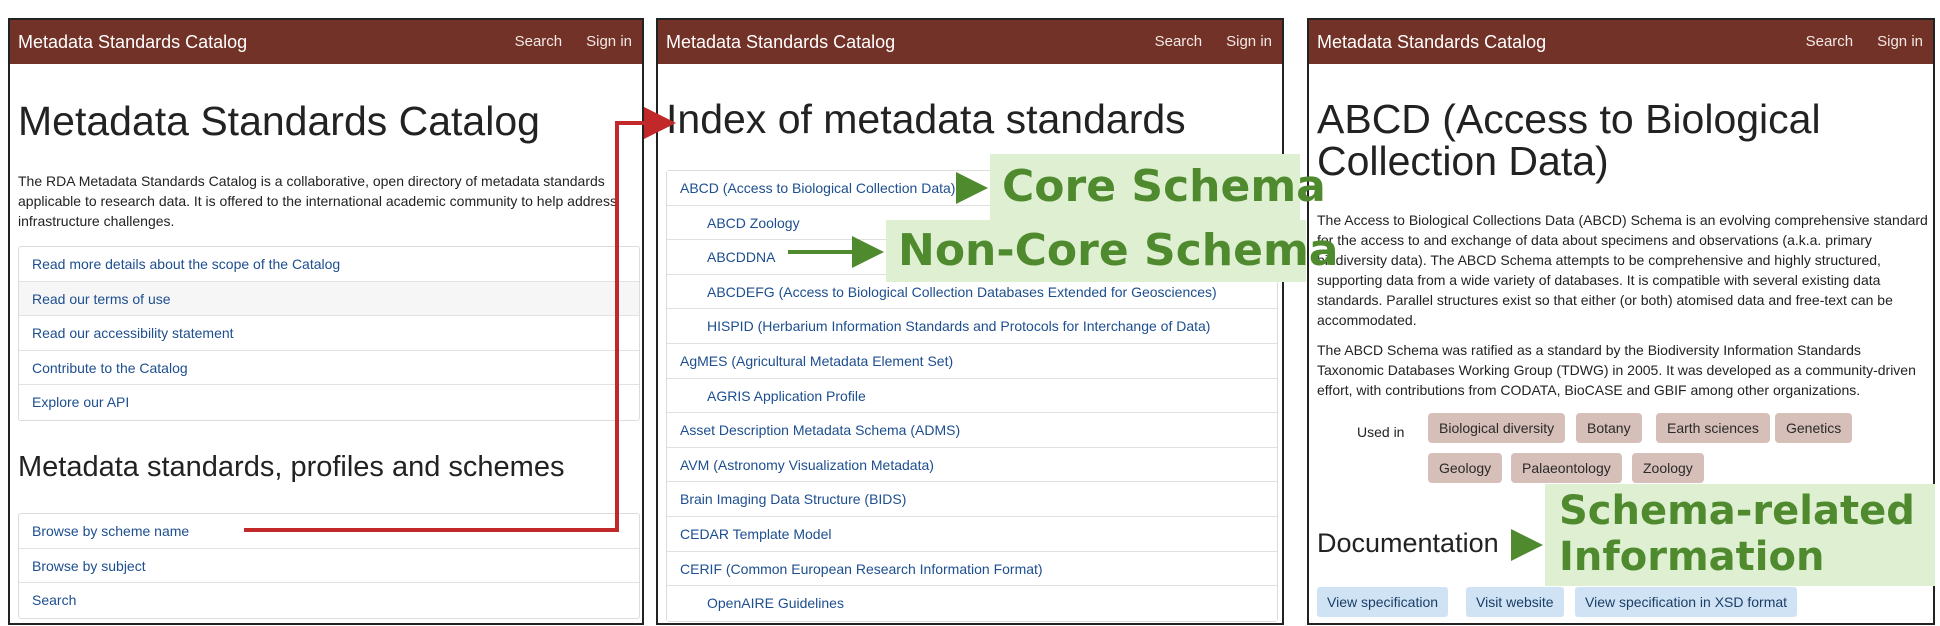 This screenshot has height=626, width=1940. Describe the element at coordinates (329, 368) in the screenshot. I see `link-contribute: Contribute to the Catalog` at that location.